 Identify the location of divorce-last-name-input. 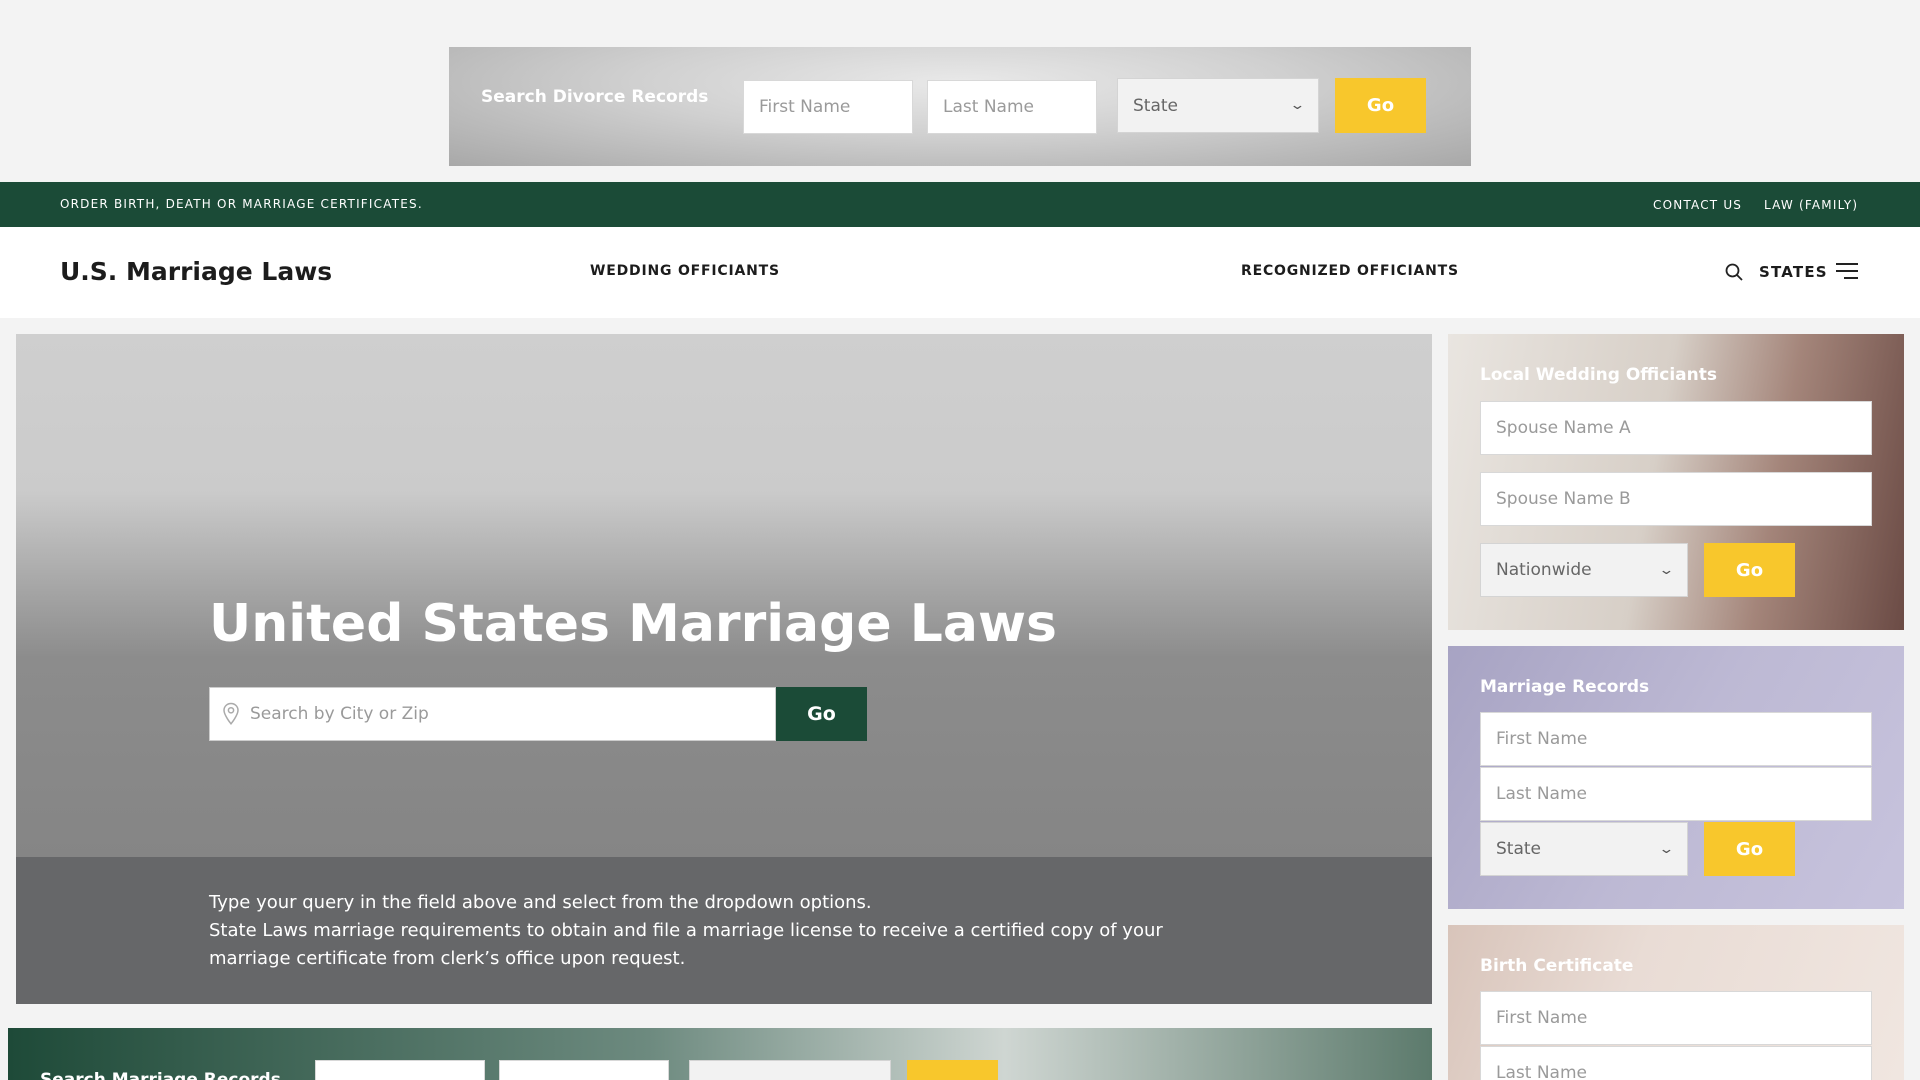
(1012, 107).